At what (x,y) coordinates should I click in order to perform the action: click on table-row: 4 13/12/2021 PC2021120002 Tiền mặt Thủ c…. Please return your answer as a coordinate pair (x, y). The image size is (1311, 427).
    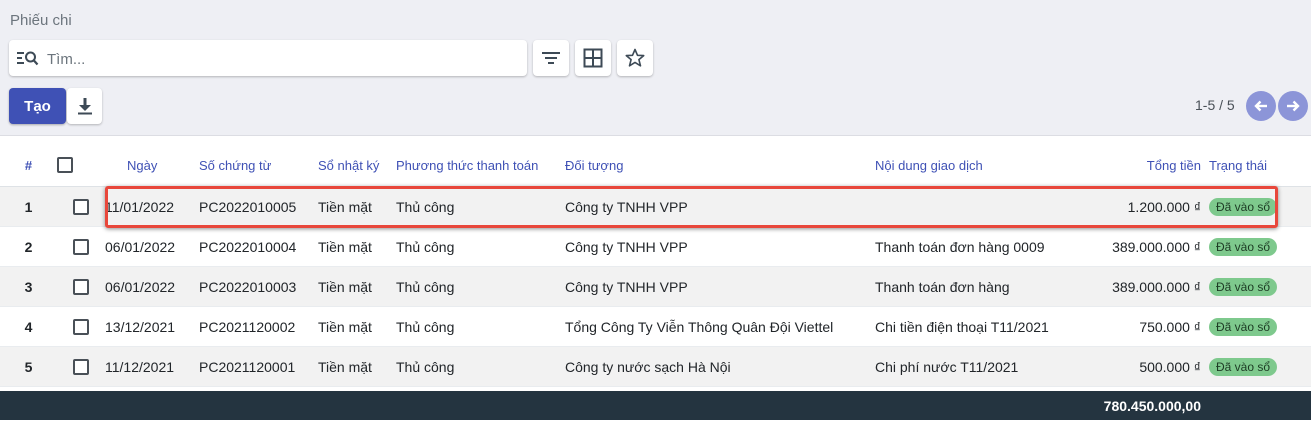
    Looking at the image, I should click on (655, 326).